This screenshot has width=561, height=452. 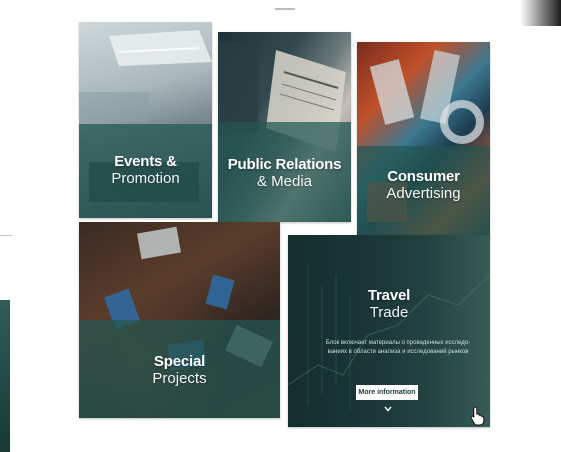 What do you see at coordinates (145, 120) in the screenshot?
I see `tile-events-promotion: Events & Promotion` at bounding box center [145, 120].